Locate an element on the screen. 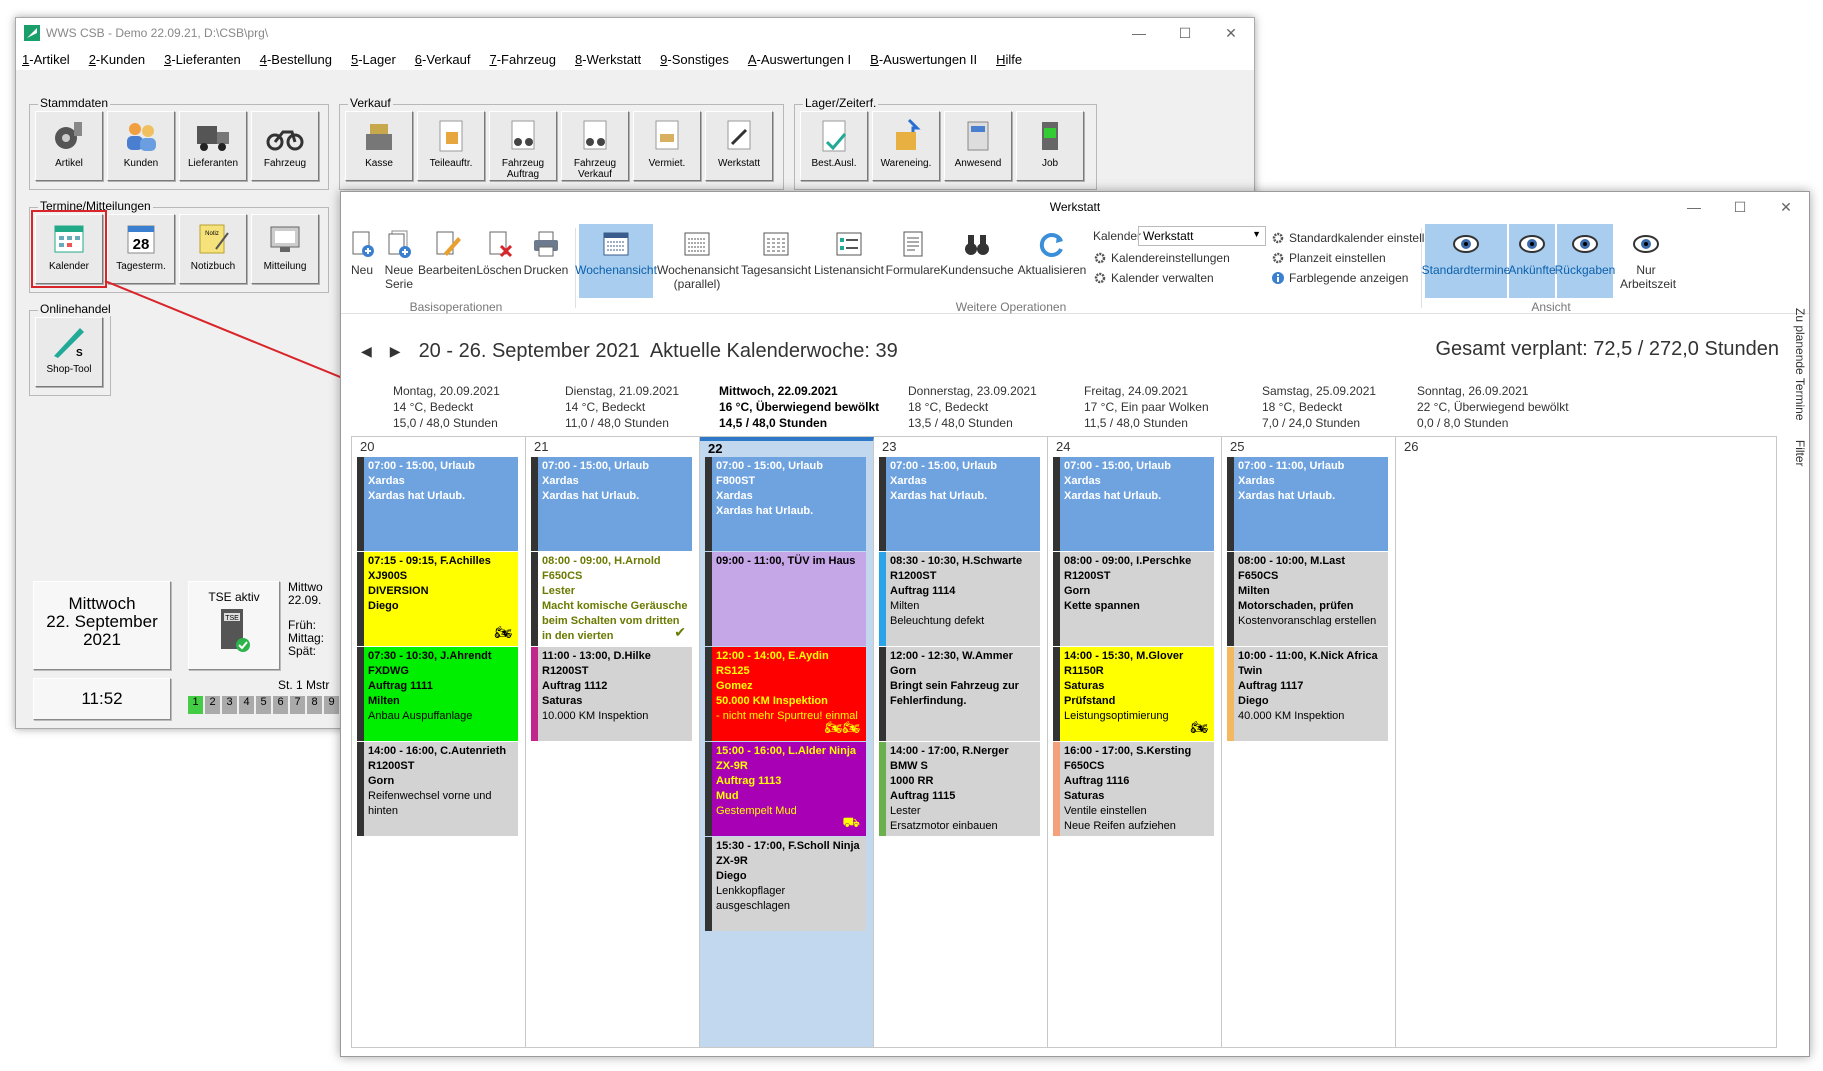  menu-auswertungen-1: A-Auswertungen I is located at coordinates (799, 59).